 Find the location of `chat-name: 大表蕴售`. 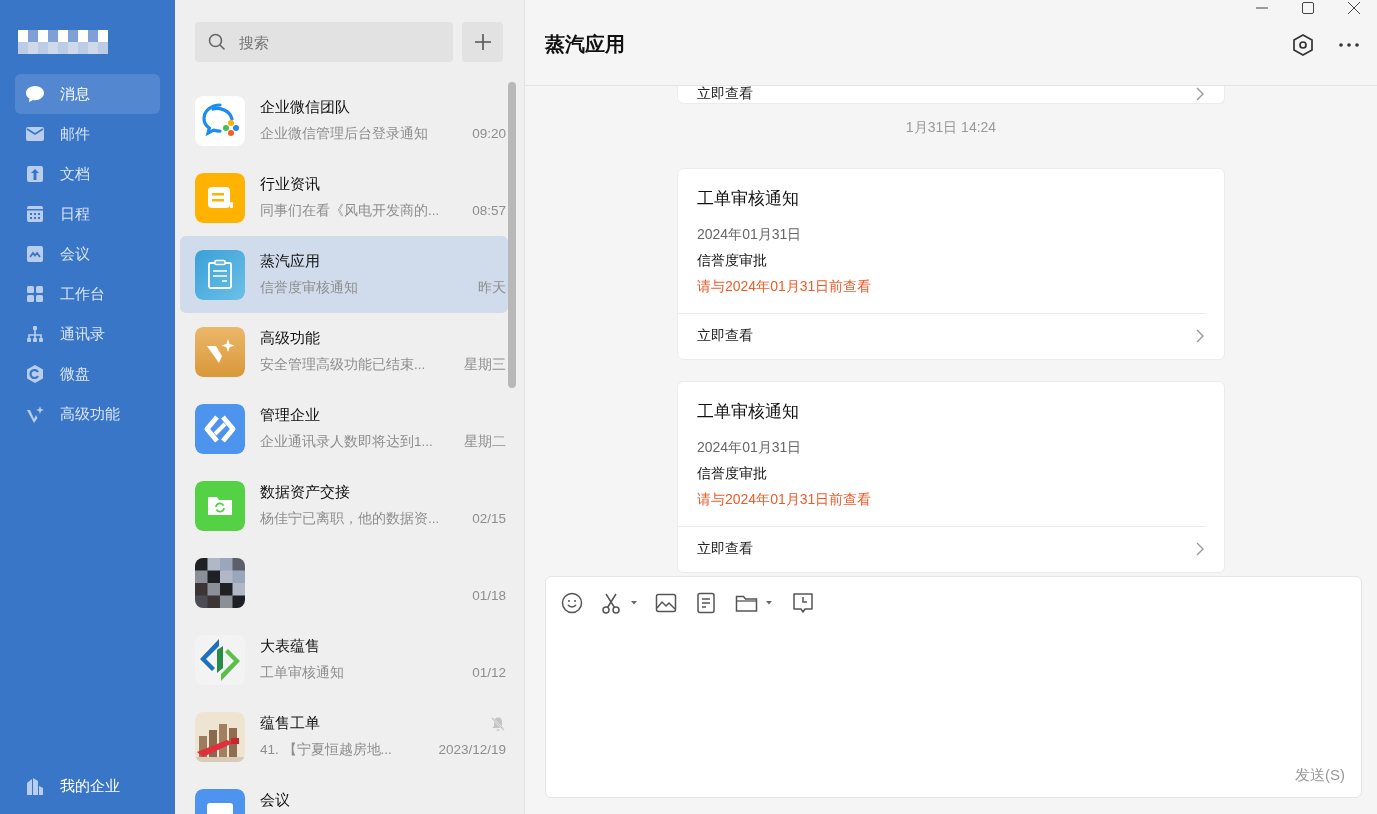

chat-name: 大表蕴售 is located at coordinates (290, 646).